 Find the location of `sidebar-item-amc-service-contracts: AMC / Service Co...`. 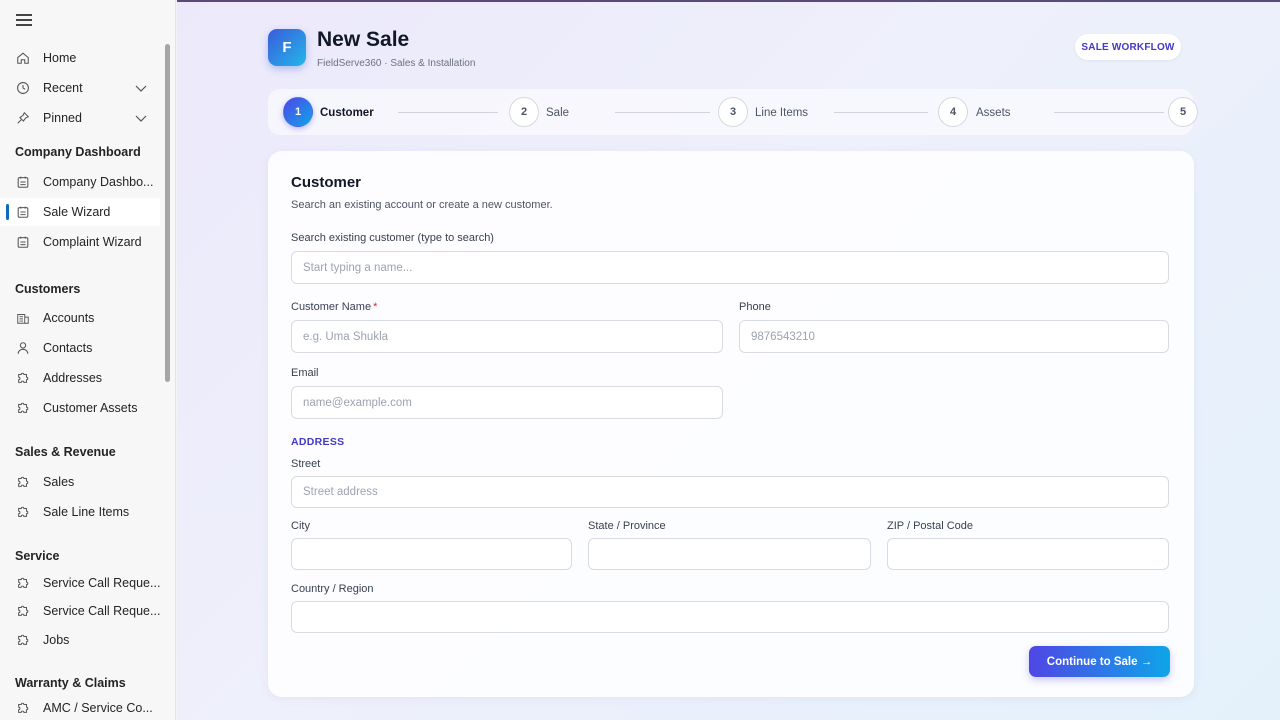

sidebar-item-amc-service-contracts: AMC / Service Co... is located at coordinates (80, 707).